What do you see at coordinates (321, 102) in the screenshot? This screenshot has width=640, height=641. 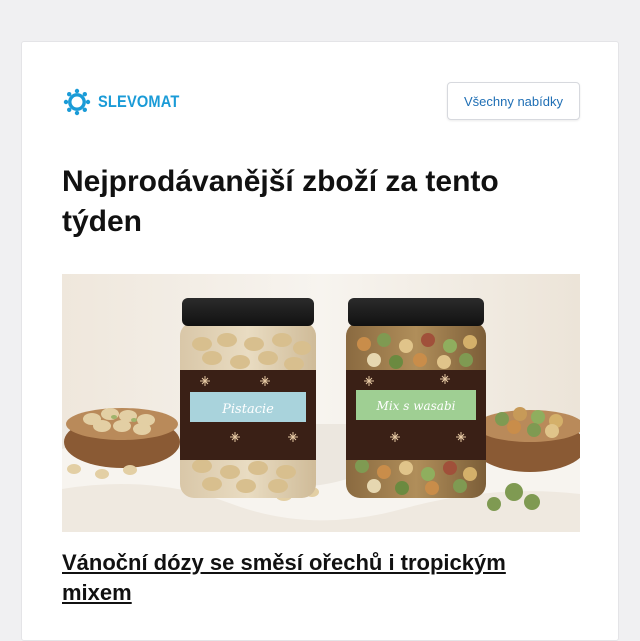 I see `header: SLEVOMAT Všechny nabídky` at bounding box center [321, 102].